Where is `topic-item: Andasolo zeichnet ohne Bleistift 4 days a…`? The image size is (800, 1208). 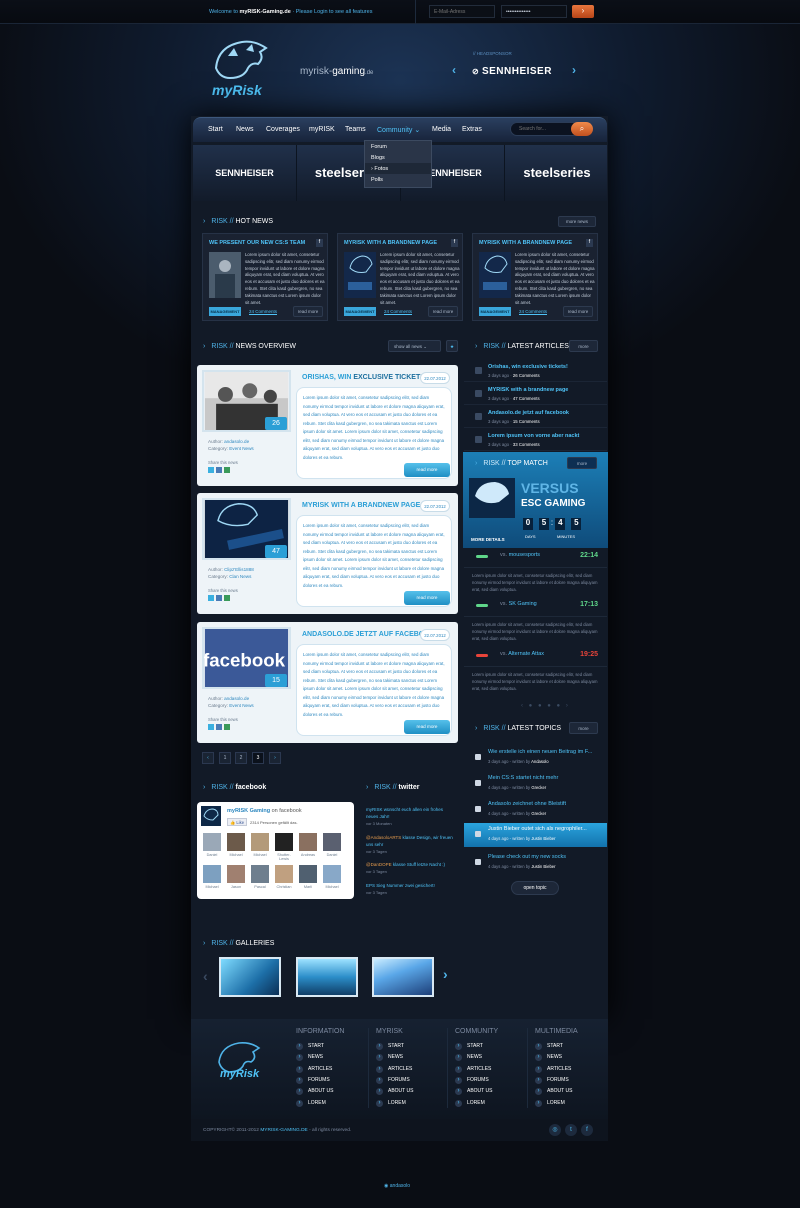
topic-item: Andasolo zeichnet ohne Bleistift 4 days a… is located at coordinates (535, 810).